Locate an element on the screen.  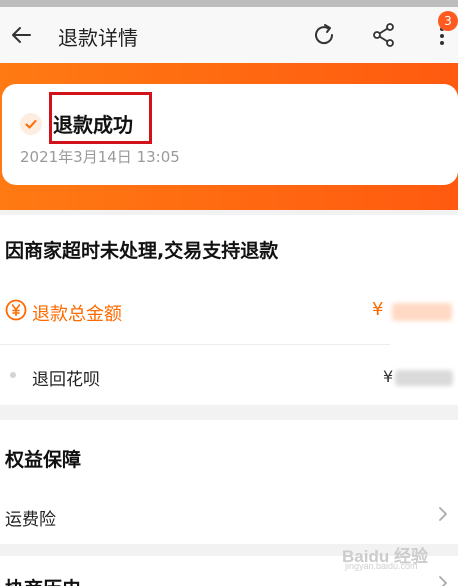
refund-total-label: 退款总金额 is located at coordinates (77, 314).